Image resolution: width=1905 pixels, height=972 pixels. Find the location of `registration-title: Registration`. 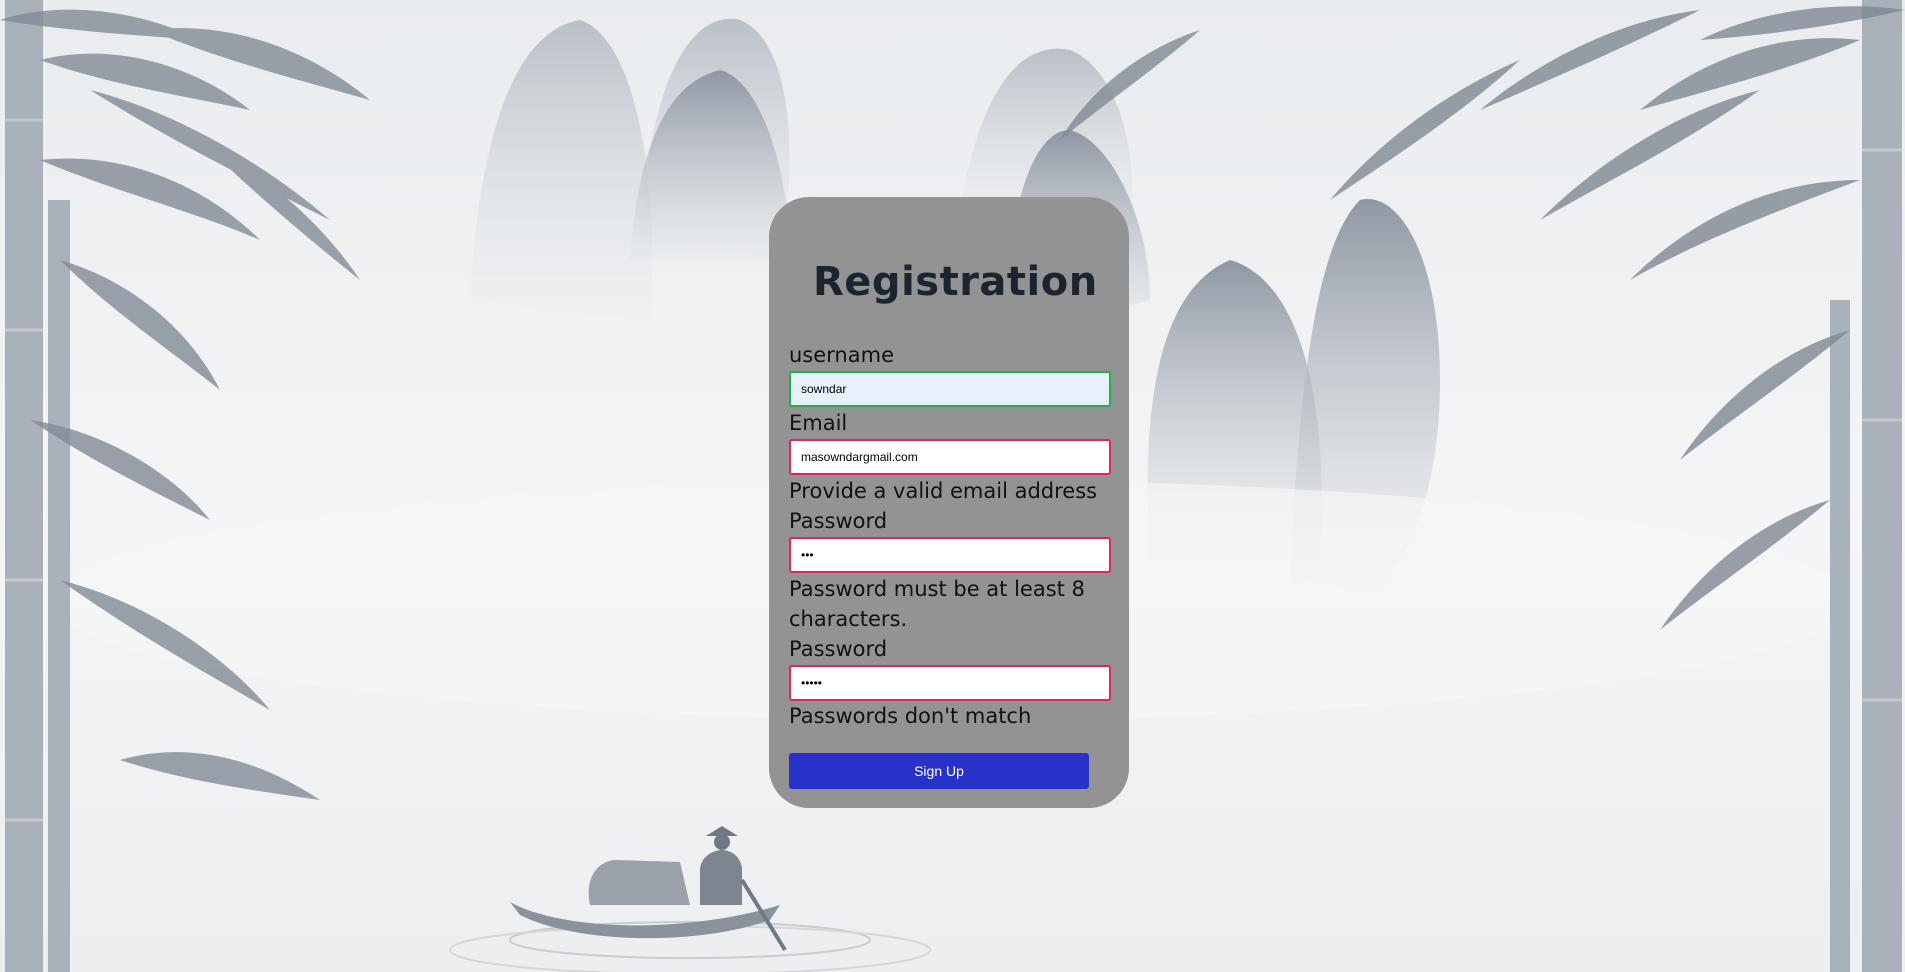

registration-title: Registration is located at coordinates (955, 282).